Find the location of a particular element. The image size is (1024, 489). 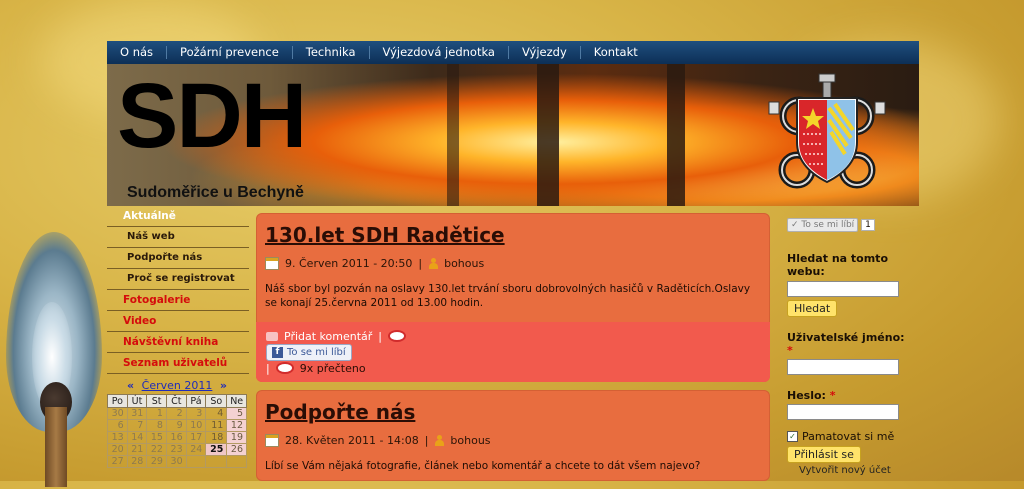

calendar-day: 19 is located at coordinates (236, 437).